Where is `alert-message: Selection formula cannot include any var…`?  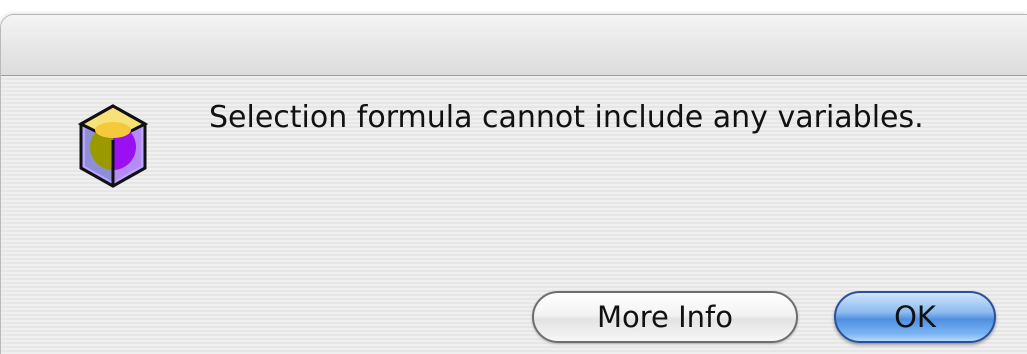 alert-message: Selection formula cannot include any var… is located at coordinates (566, 117).